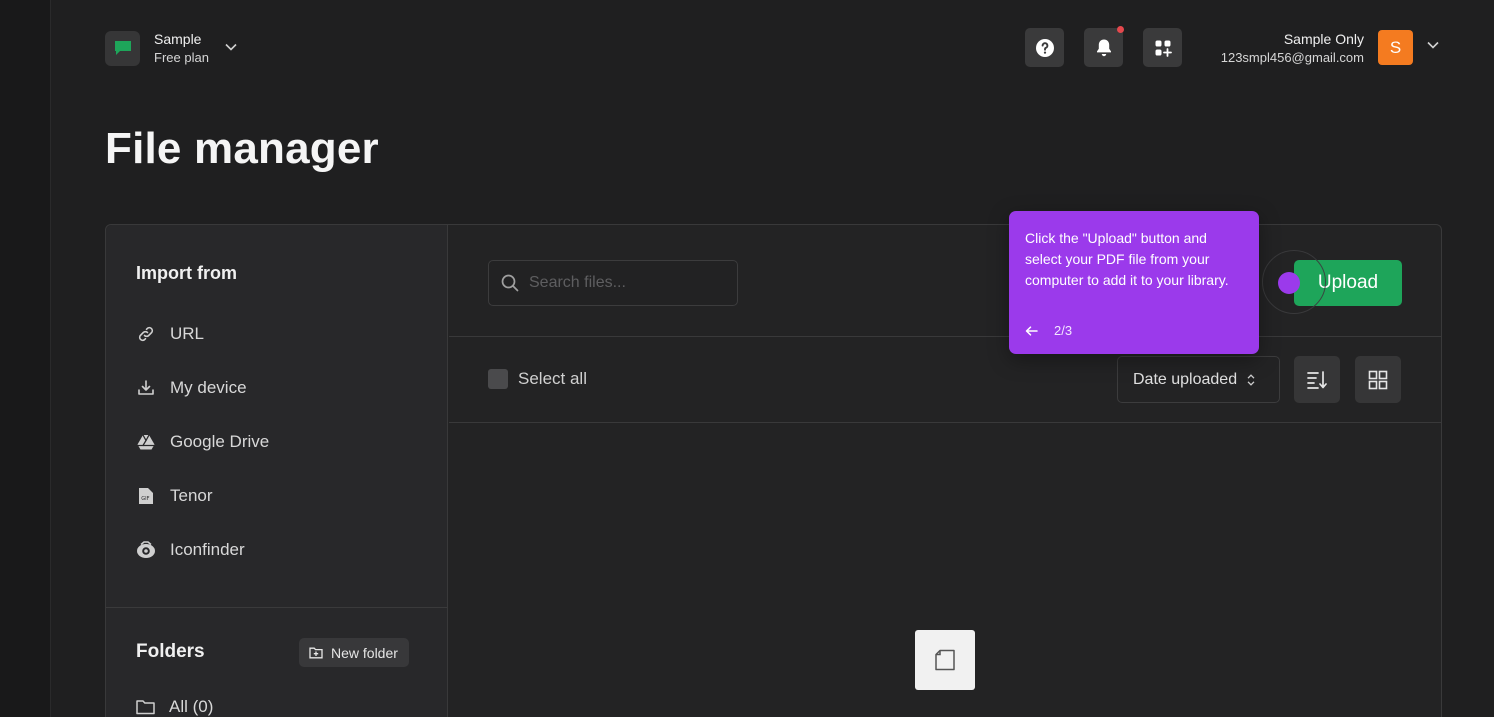  I want to click on import-item-google-drive: Google Drive, so click(202, 442).